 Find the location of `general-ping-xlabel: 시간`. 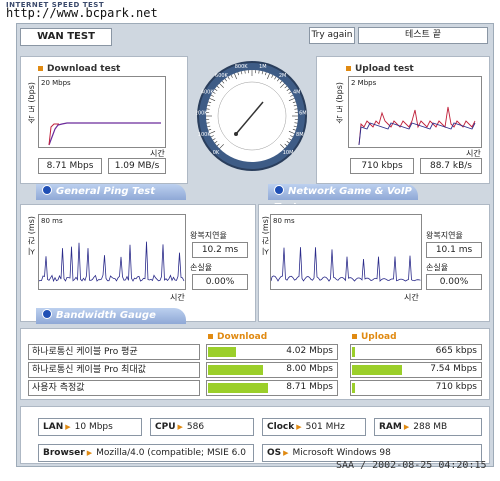

general-ping-xlabel: 시간 is located at coordinates (177, 297).